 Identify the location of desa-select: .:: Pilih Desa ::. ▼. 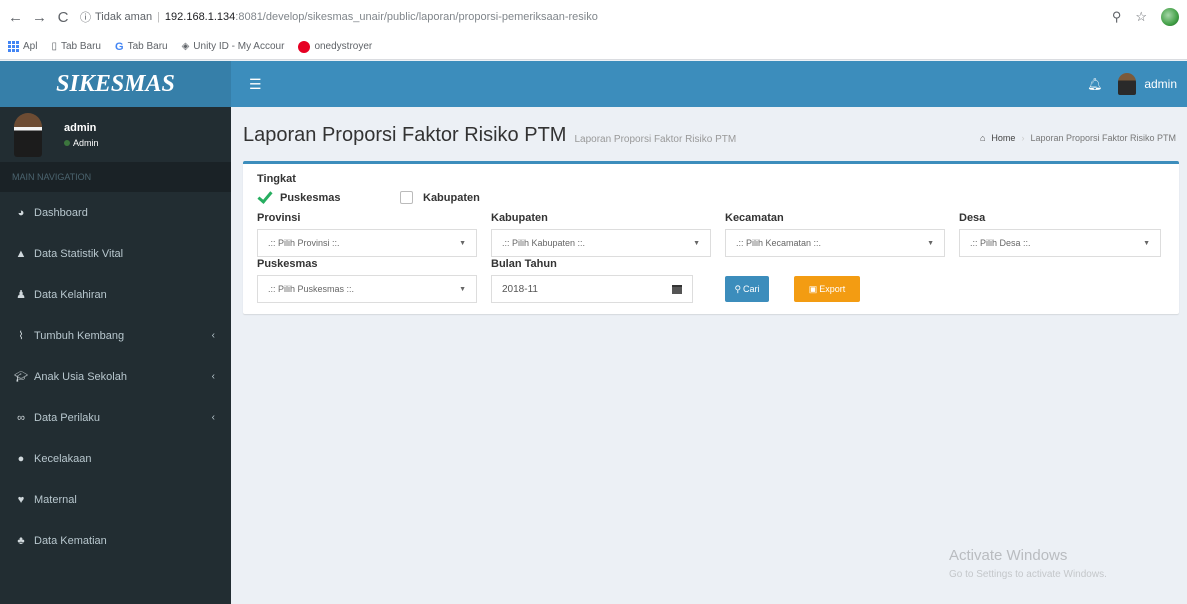
(1060, 243).